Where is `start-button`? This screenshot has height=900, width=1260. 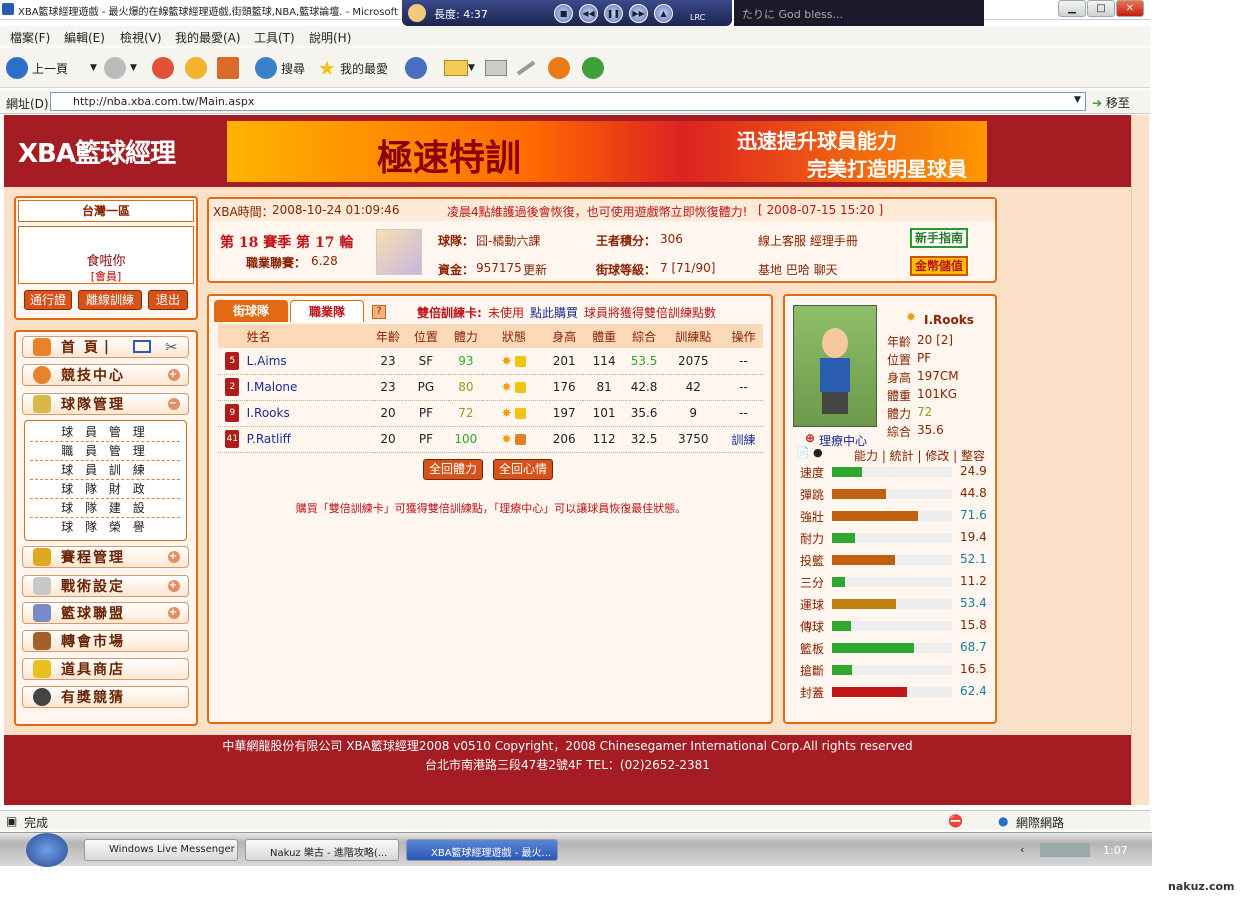 start-button is located at coordinates (47, 850).